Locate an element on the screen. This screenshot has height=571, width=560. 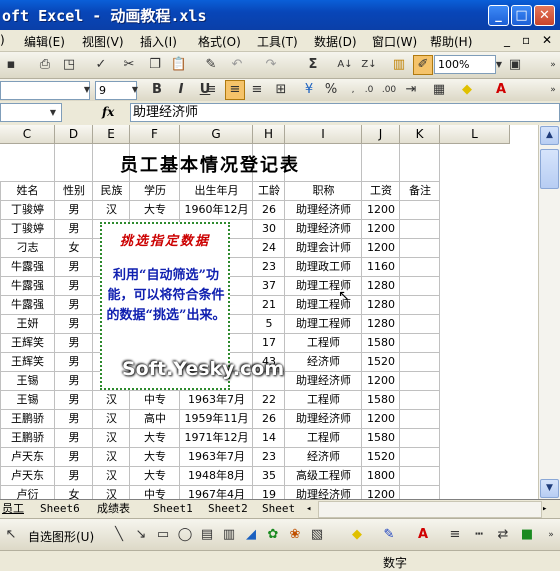
table-cell: 王锡 is located at coordinates (27, 380).